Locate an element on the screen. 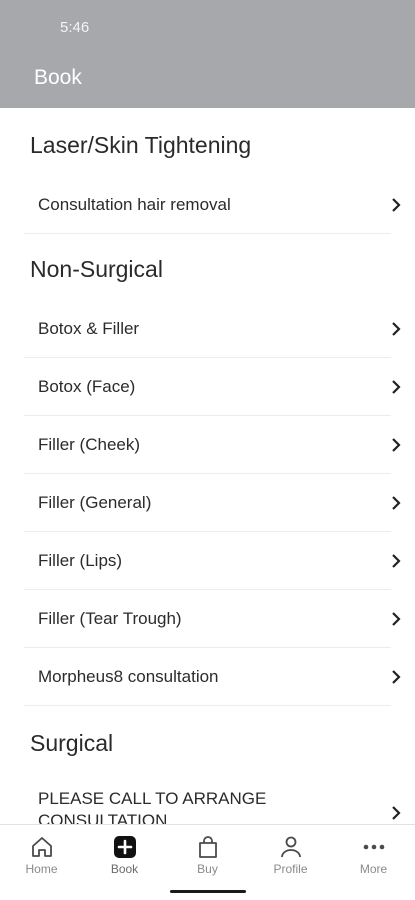 This screenshot has height=900, width=415. list-item: PLEASE CALL TO ARRANGE CONSULTATION is located at coordinates (212, 801).